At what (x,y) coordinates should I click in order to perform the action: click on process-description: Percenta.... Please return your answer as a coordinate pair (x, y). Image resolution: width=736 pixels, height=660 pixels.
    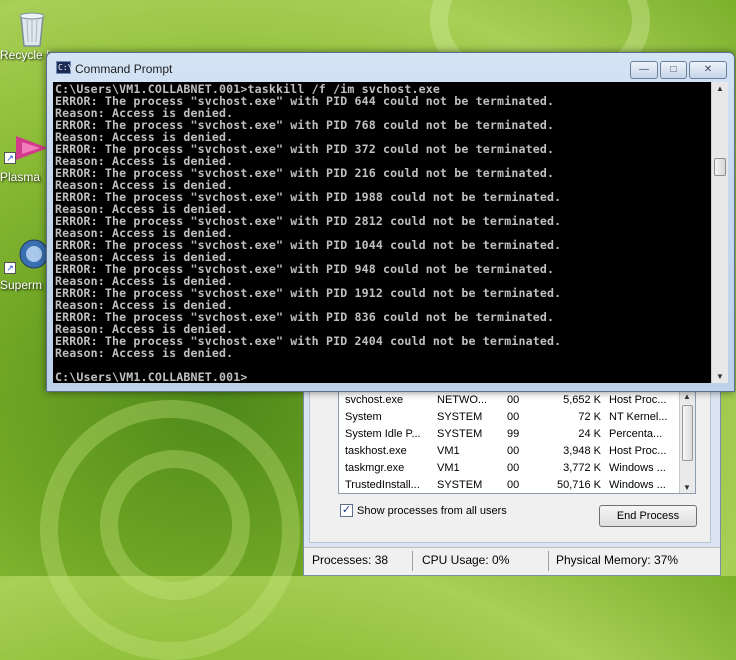
    Looking at the image, I should click on (636, 434).